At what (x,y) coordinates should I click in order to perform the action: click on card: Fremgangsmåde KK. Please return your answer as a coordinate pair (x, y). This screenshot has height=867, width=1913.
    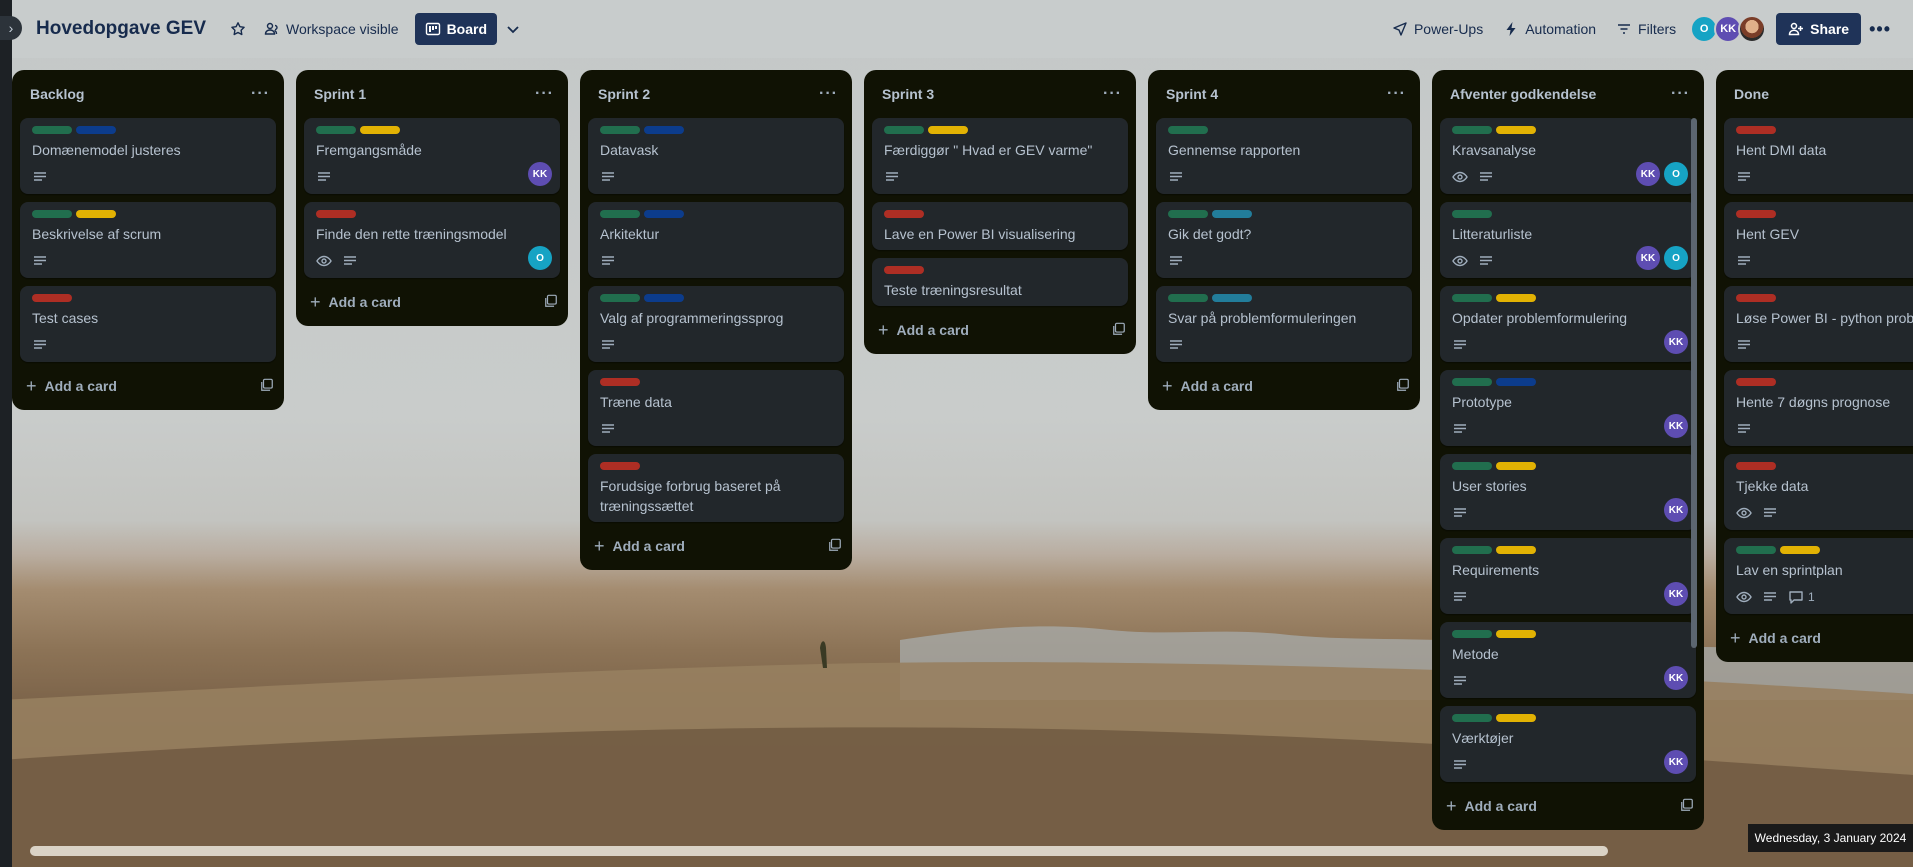
    Looking at the image, I should click on (432, 156).